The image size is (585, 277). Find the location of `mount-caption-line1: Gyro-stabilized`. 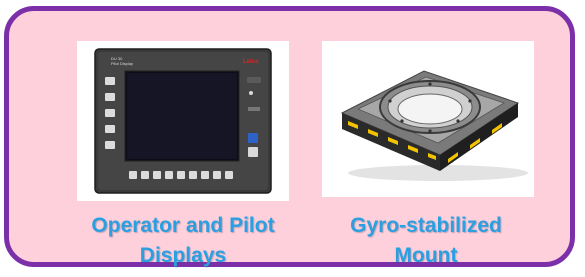

mount-caption-line1: Gyro-stabilized is located at coordinates (426, 225).